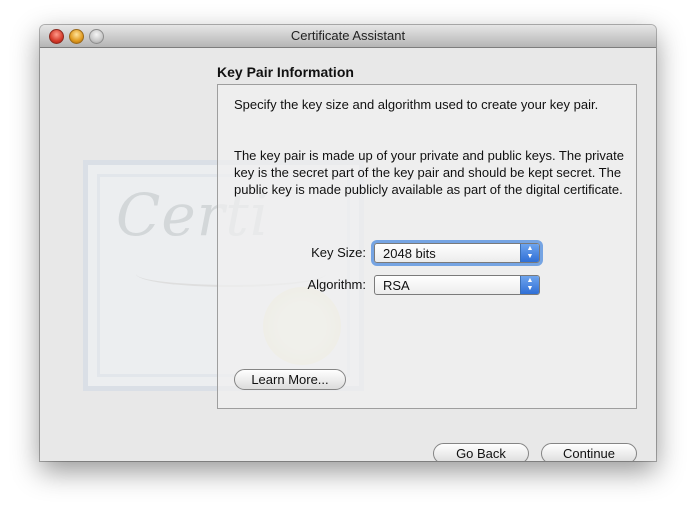 Image resolution: width=696 pixels, height=516 pixels. I want to click on continue-button: Continue, so click(589, 452).